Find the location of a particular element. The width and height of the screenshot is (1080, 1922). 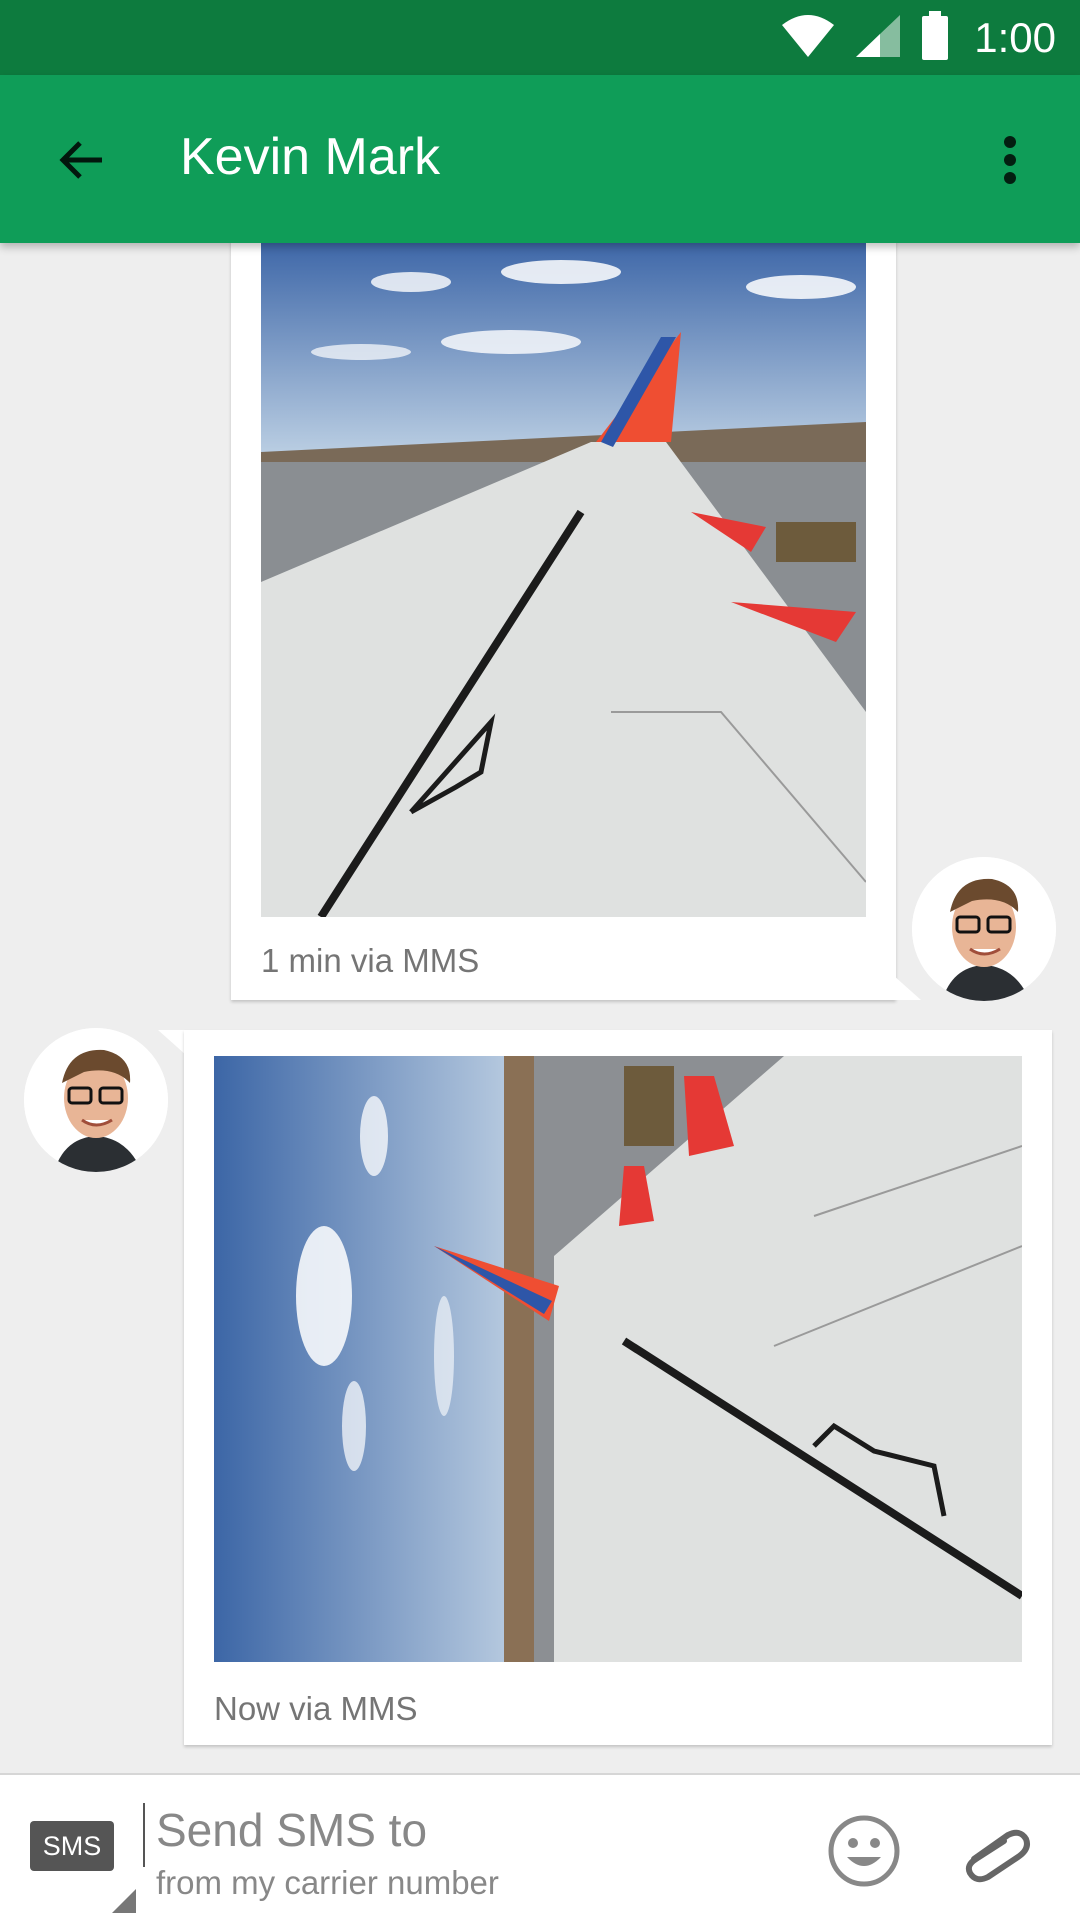

compose-bar: SMS Send SMS to from my carrier number is located at coordinates (540, 1847).